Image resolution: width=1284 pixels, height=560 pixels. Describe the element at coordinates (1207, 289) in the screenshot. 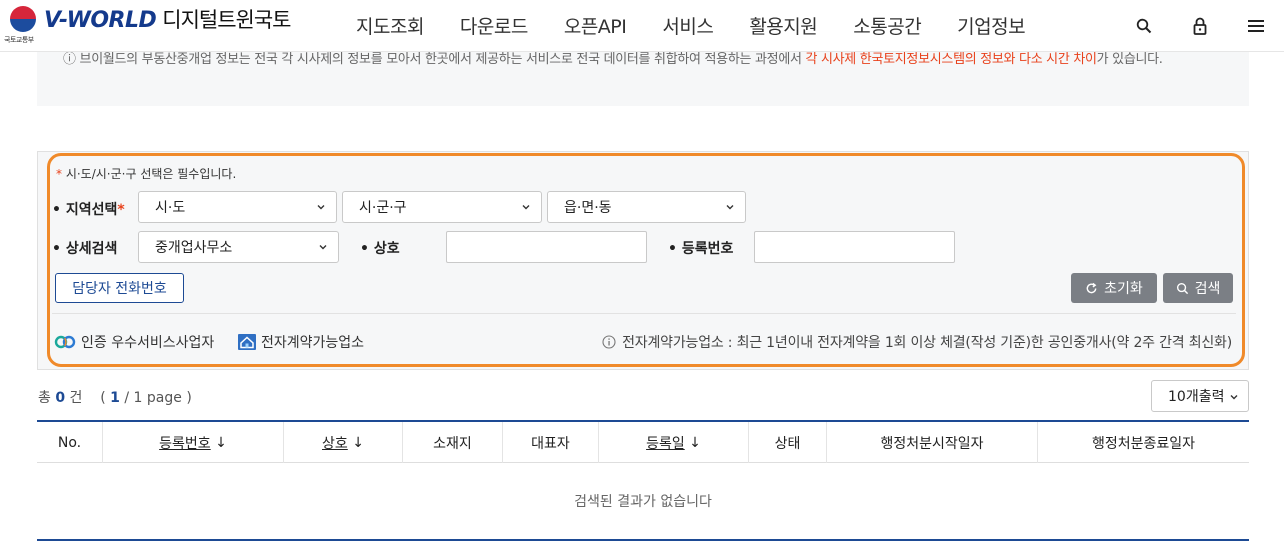

I see `search-label: 검색` at that location.